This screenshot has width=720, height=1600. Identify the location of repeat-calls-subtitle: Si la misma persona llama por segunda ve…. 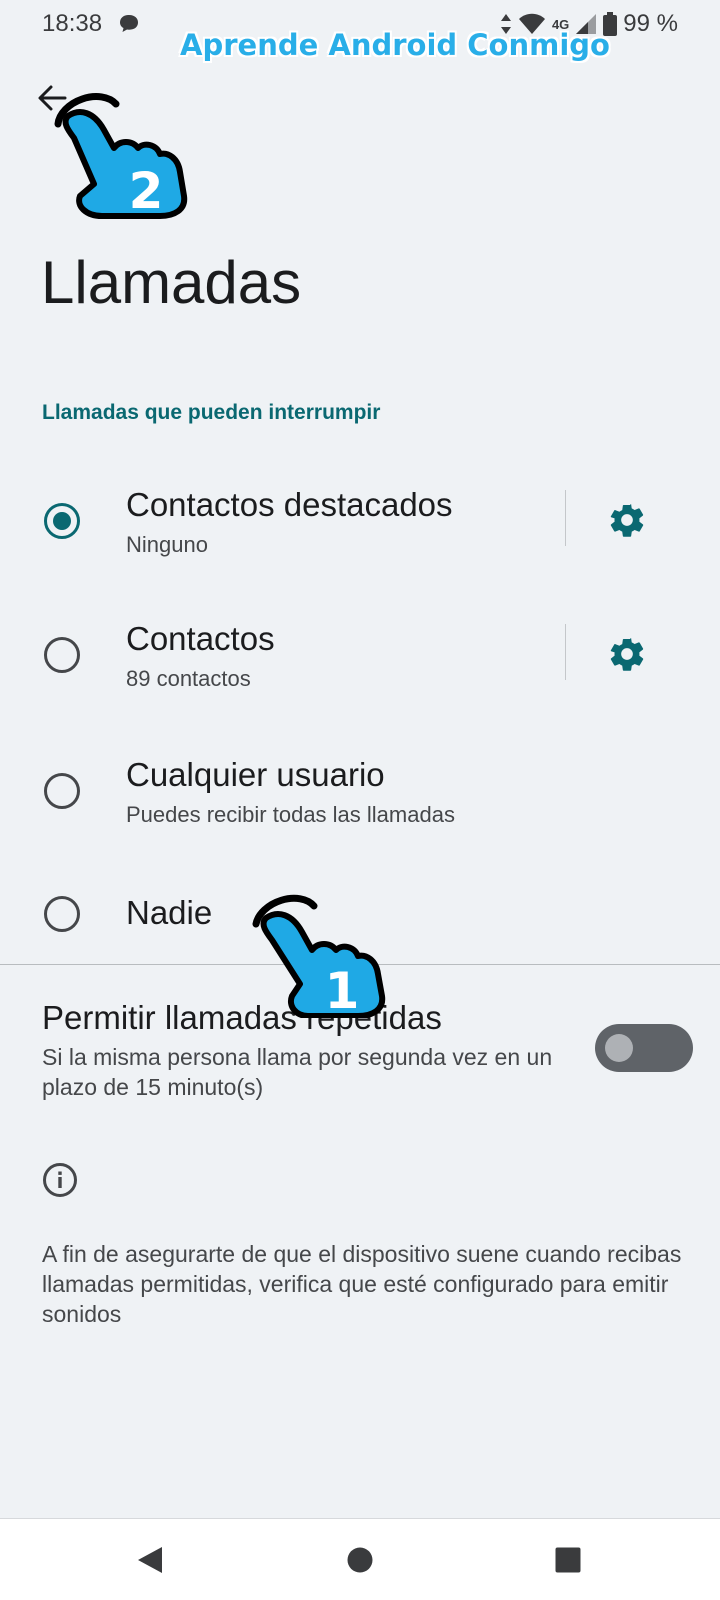
(297, 1072).